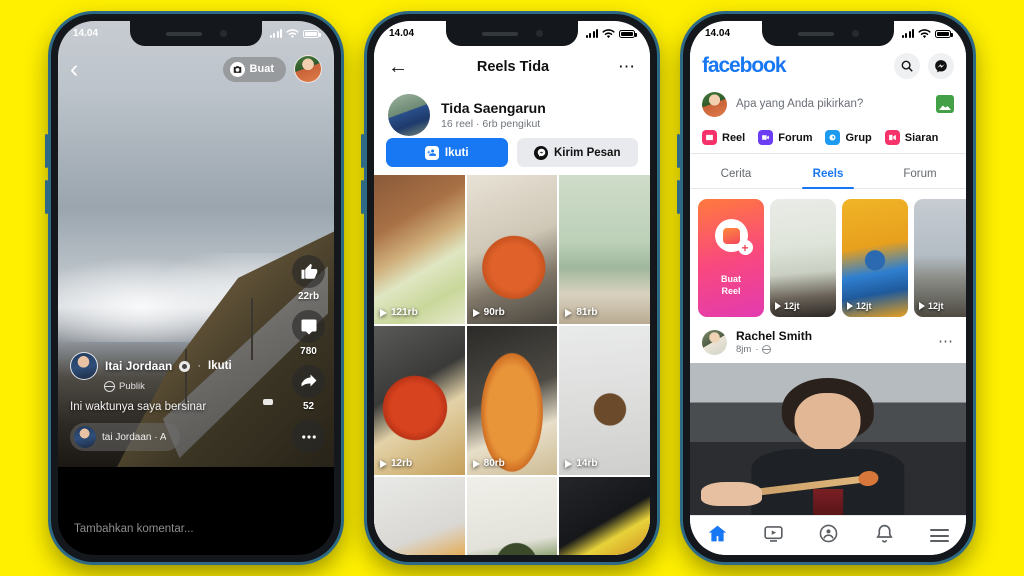  What do you see at coordinates (74, 69) in the screenshot?
I see `back-chevron-icon: ‹` at bounding box center [74, 69].